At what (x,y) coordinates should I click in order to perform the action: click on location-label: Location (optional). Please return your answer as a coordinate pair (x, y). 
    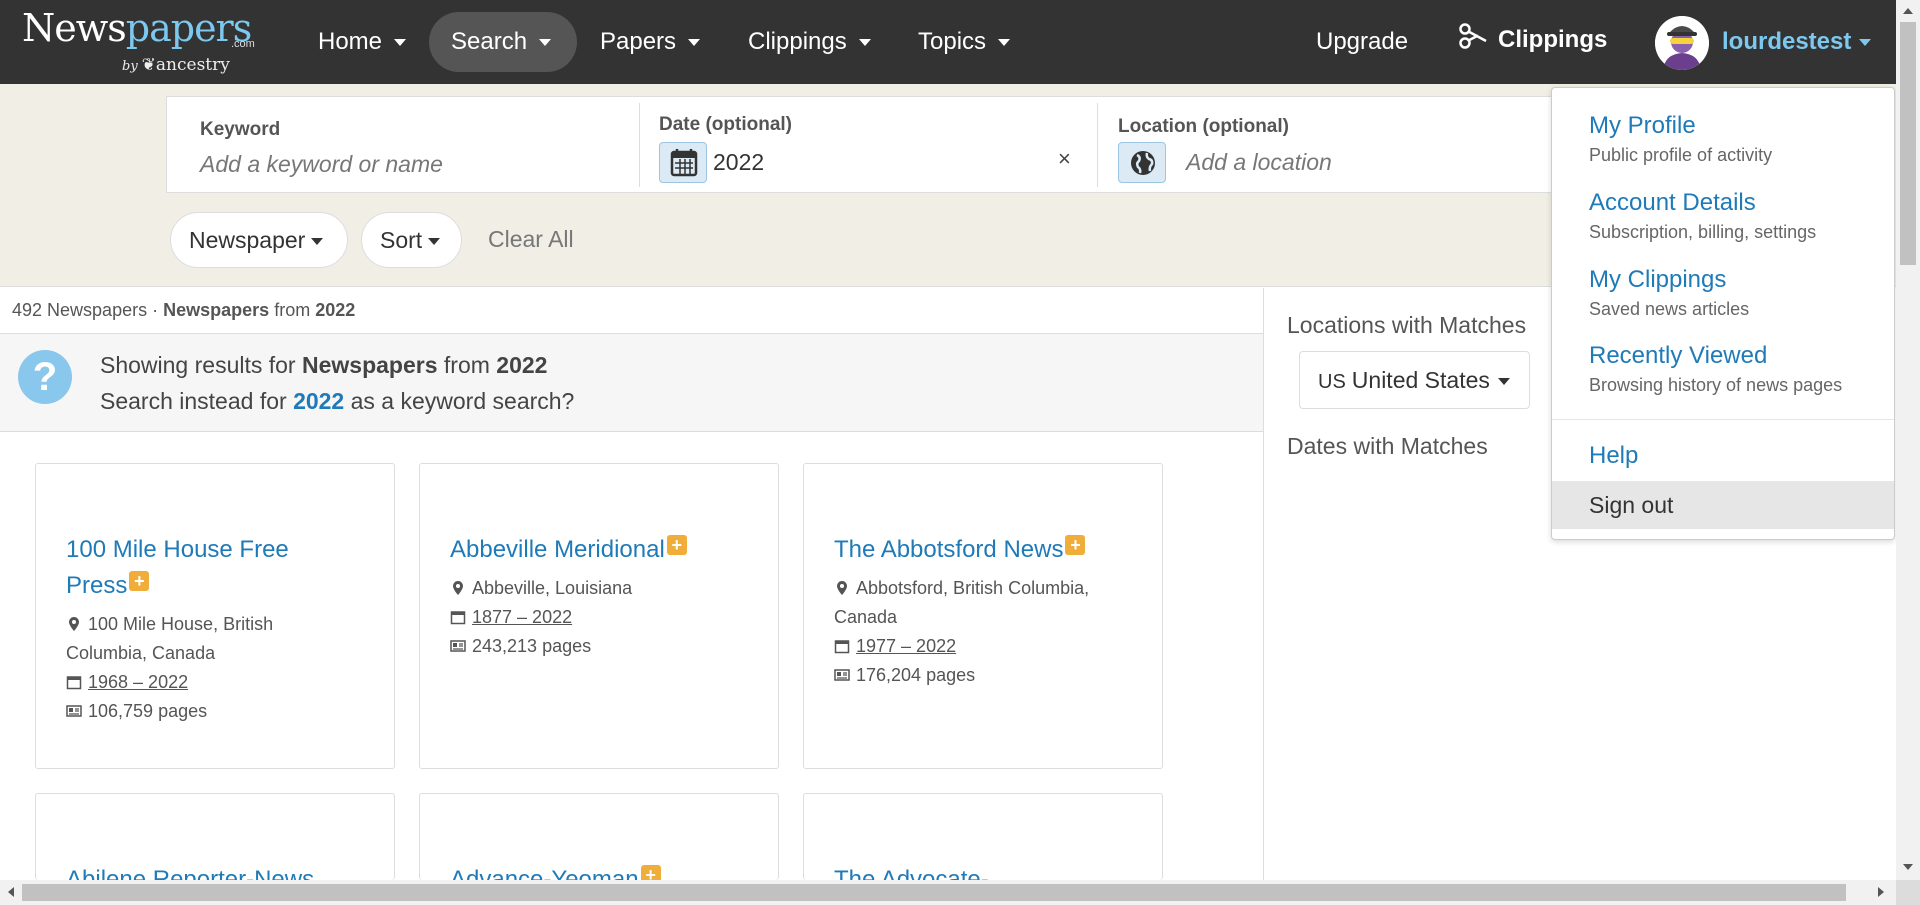
    Looking at the image, I should click on (1203, 126).